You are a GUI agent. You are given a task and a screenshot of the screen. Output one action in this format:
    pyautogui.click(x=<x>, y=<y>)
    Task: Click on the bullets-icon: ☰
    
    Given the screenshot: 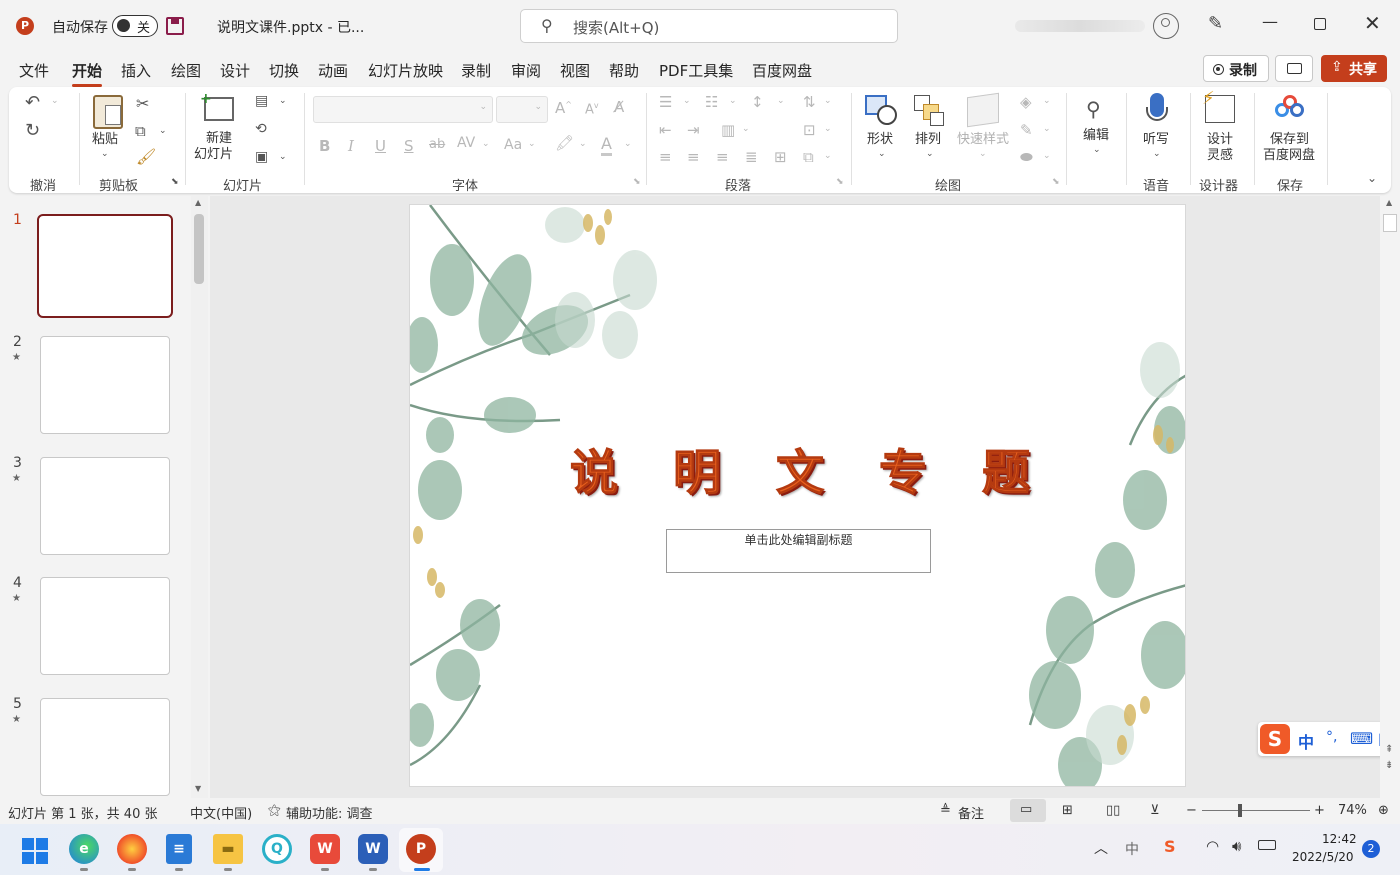 What is the action you would take?
    pyautogui.click(x=665, y=102)
    